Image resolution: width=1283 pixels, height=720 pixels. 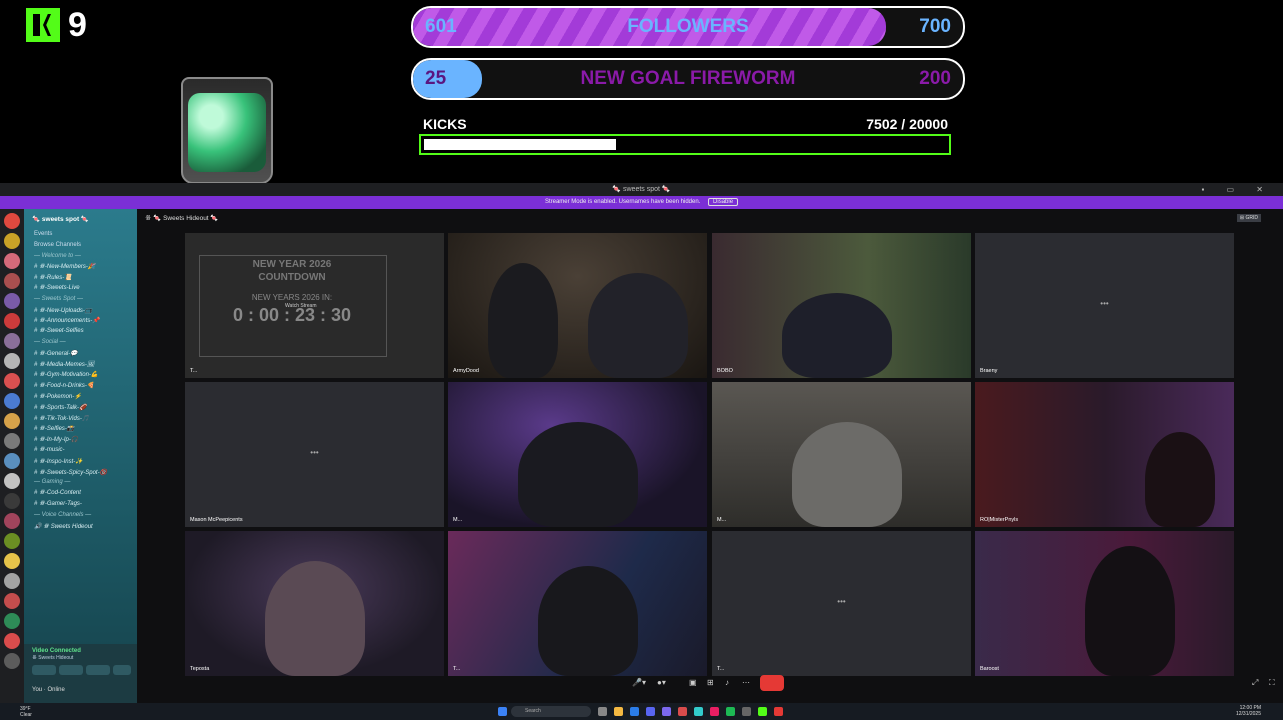 I want to click on channel-category: — Sweets Spot —, so click(x=58, y=299).